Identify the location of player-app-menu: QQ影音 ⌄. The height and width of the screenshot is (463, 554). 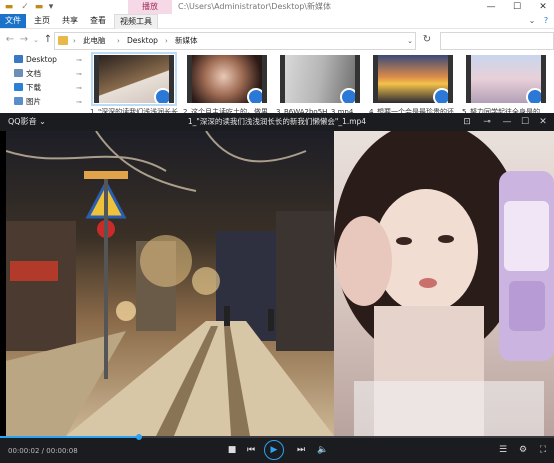
(27, 122).